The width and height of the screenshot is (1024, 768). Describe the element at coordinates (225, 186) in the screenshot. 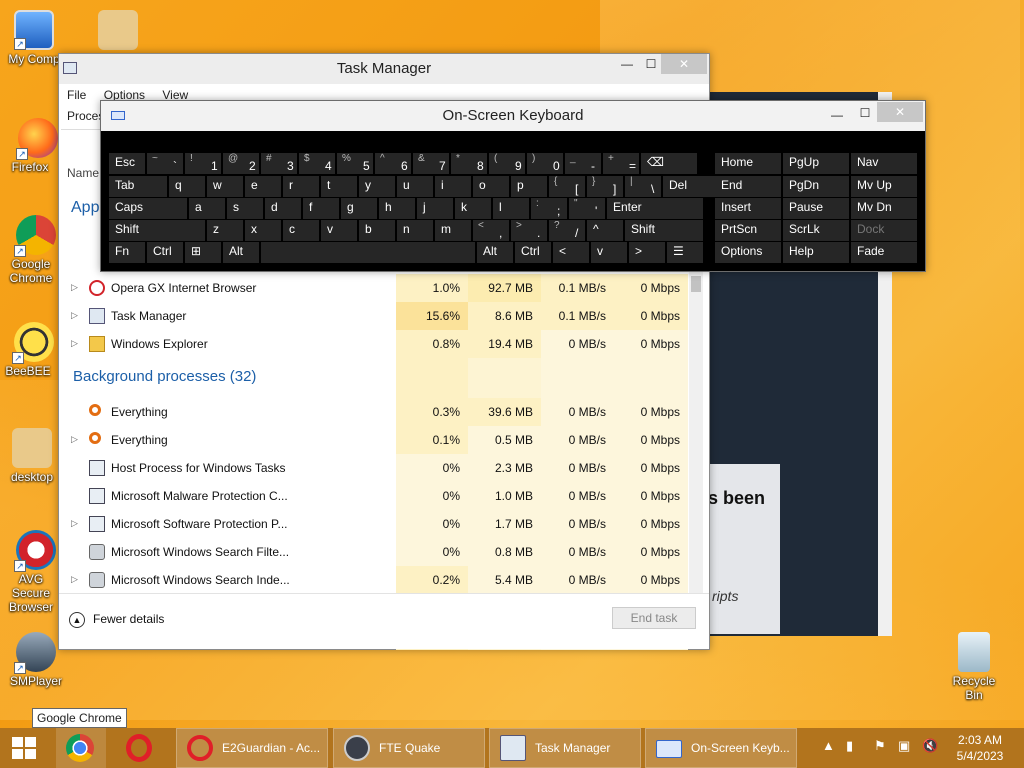

I see `osk-key: w` at that location.